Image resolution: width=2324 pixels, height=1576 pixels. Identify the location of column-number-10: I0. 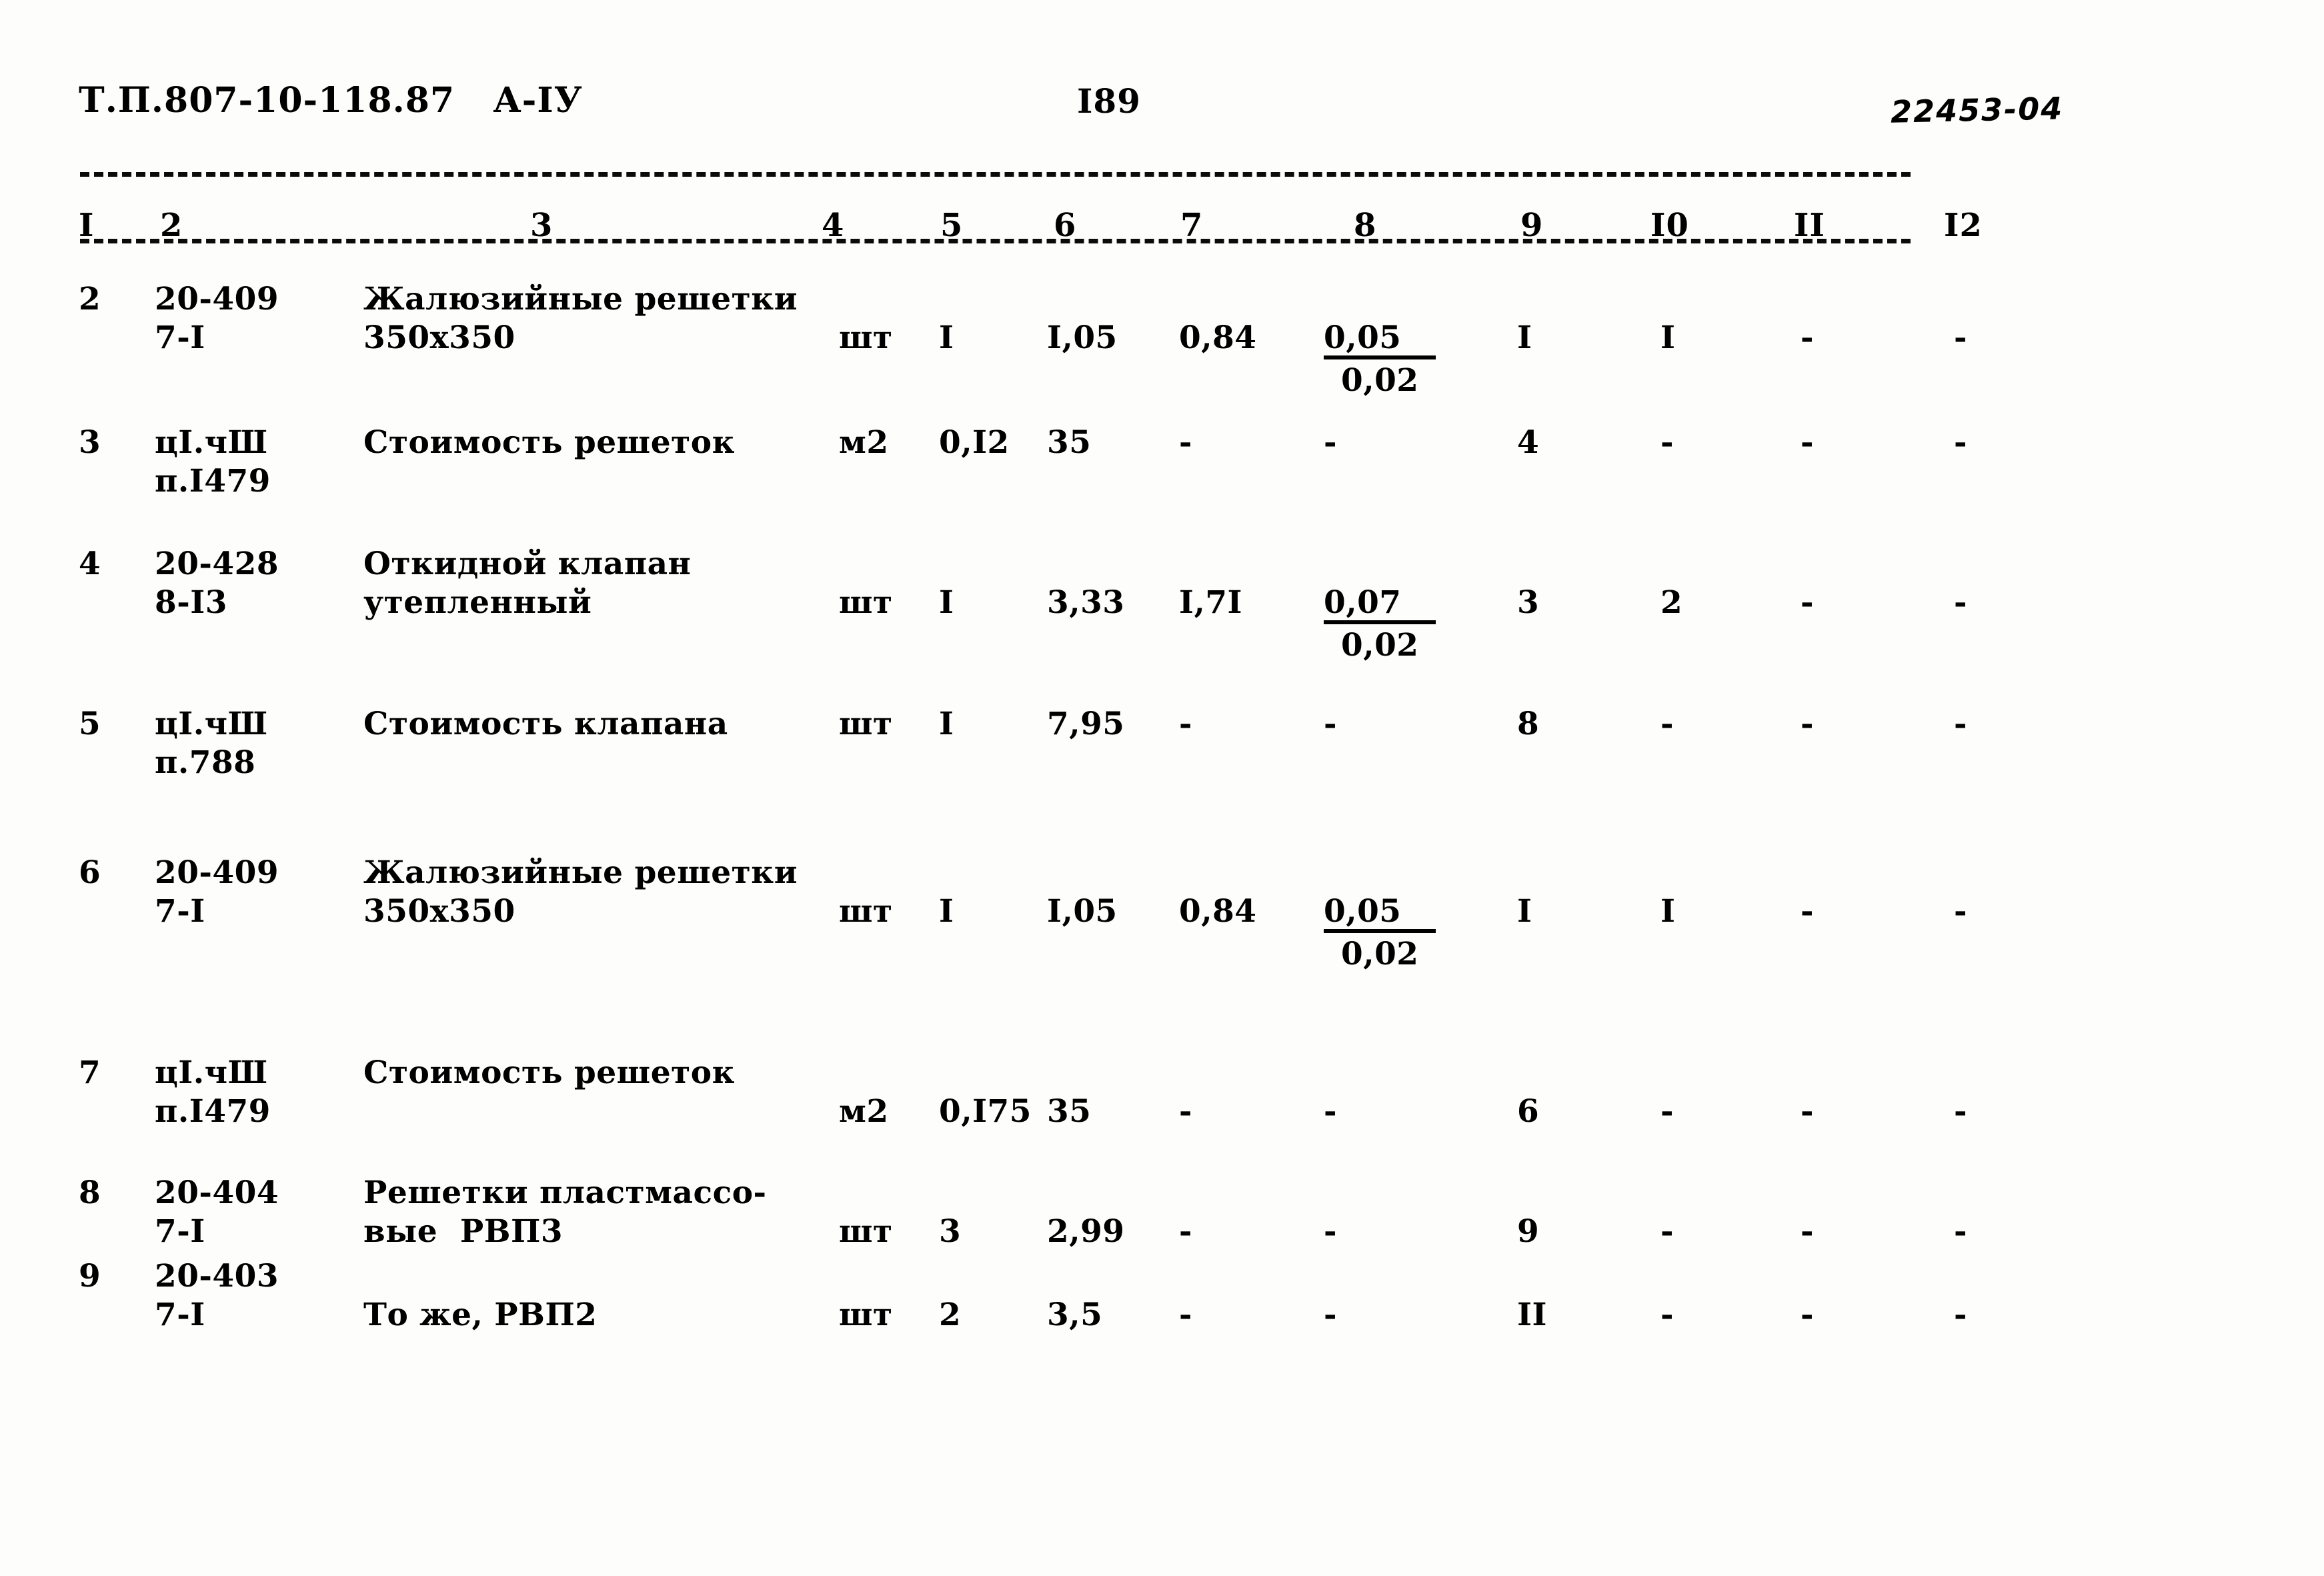
(1669, 226).